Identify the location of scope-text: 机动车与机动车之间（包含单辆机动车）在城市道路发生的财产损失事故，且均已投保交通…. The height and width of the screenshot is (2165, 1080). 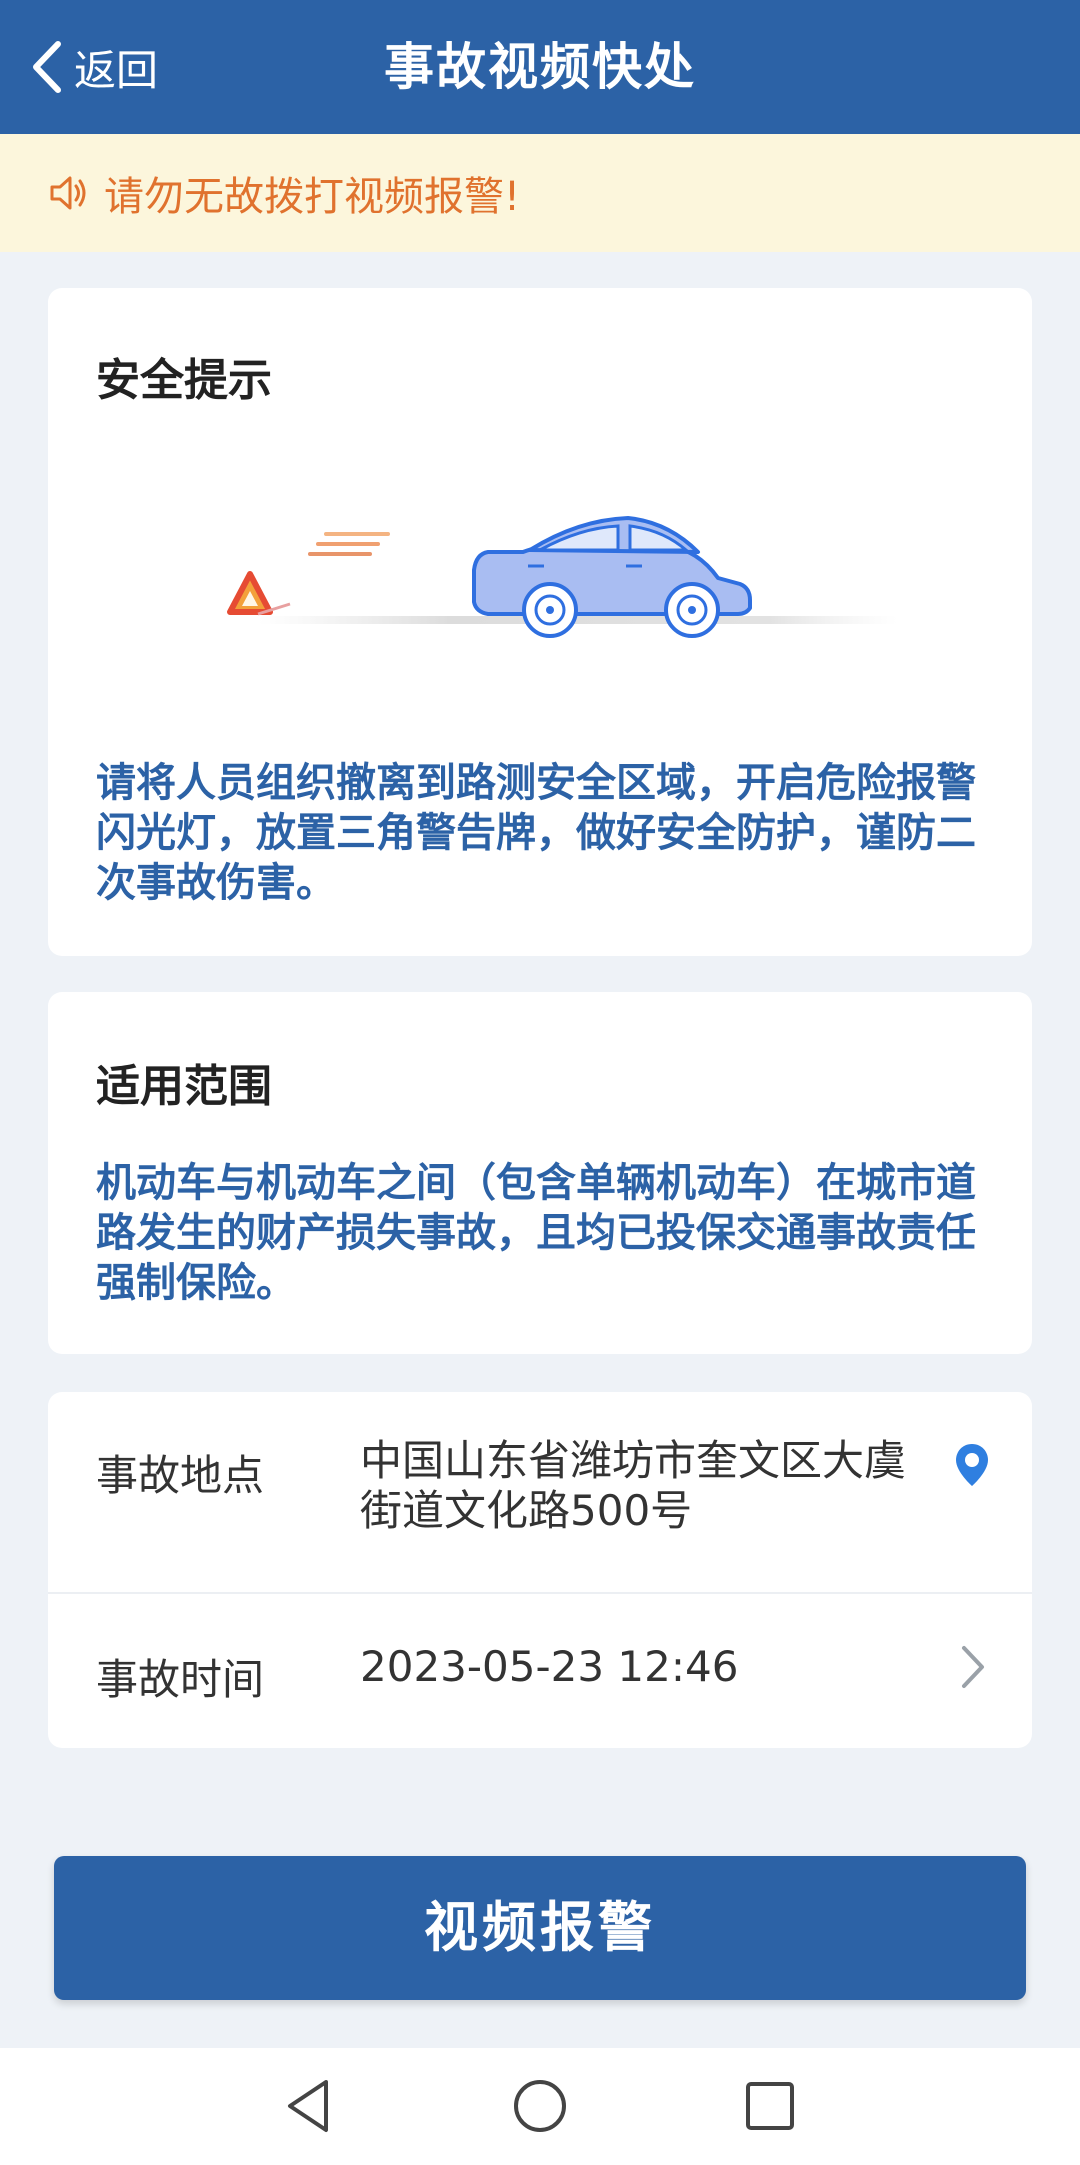
(536, 1233).